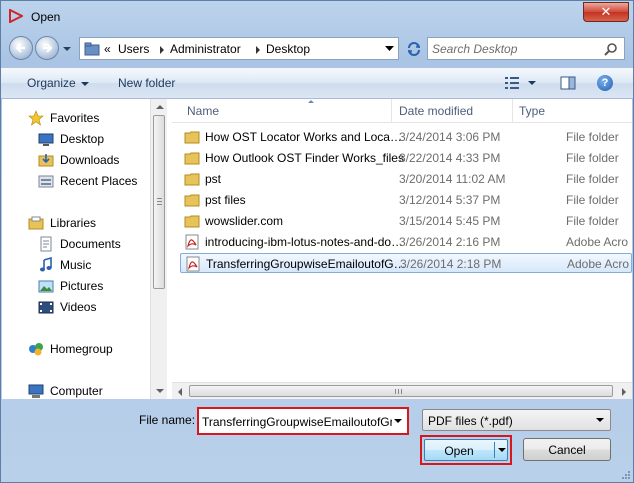 The image size is (634, 483). I want to click on file-type-select: PDF files (*.pdf), so click(516, 420).